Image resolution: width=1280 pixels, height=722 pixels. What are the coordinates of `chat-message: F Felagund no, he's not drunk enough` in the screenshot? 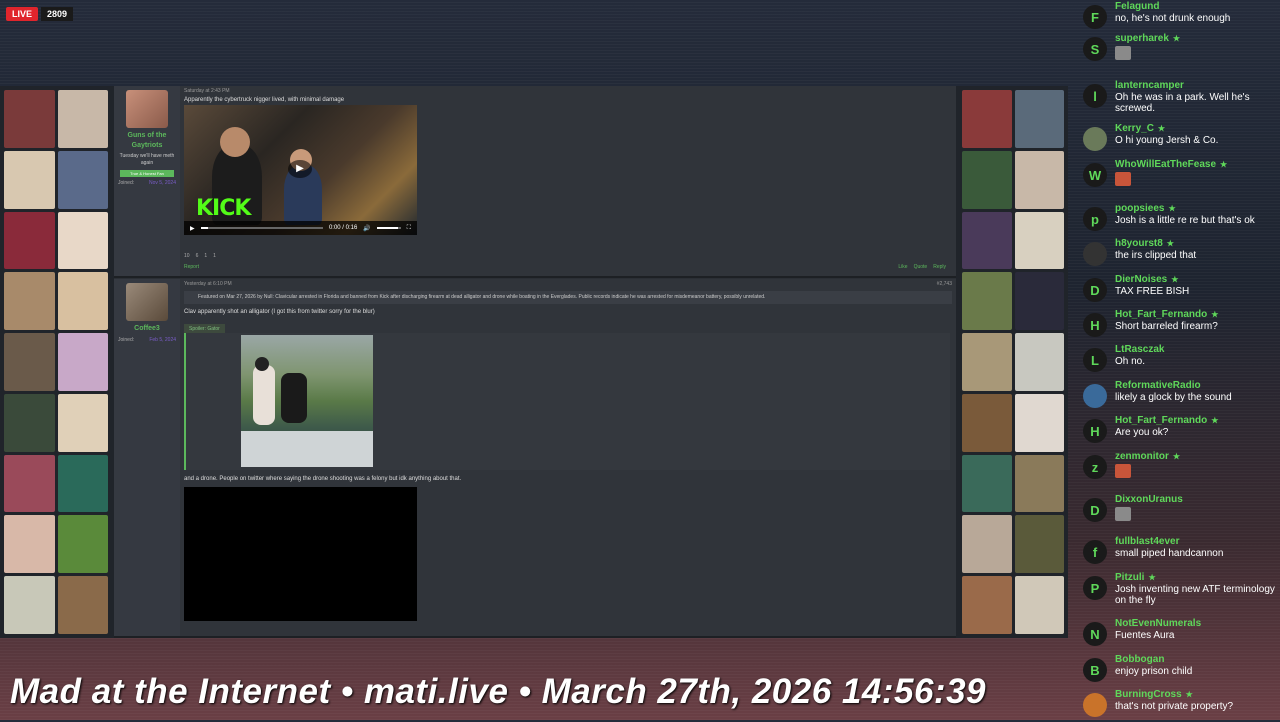 It's located at (1180, 17).